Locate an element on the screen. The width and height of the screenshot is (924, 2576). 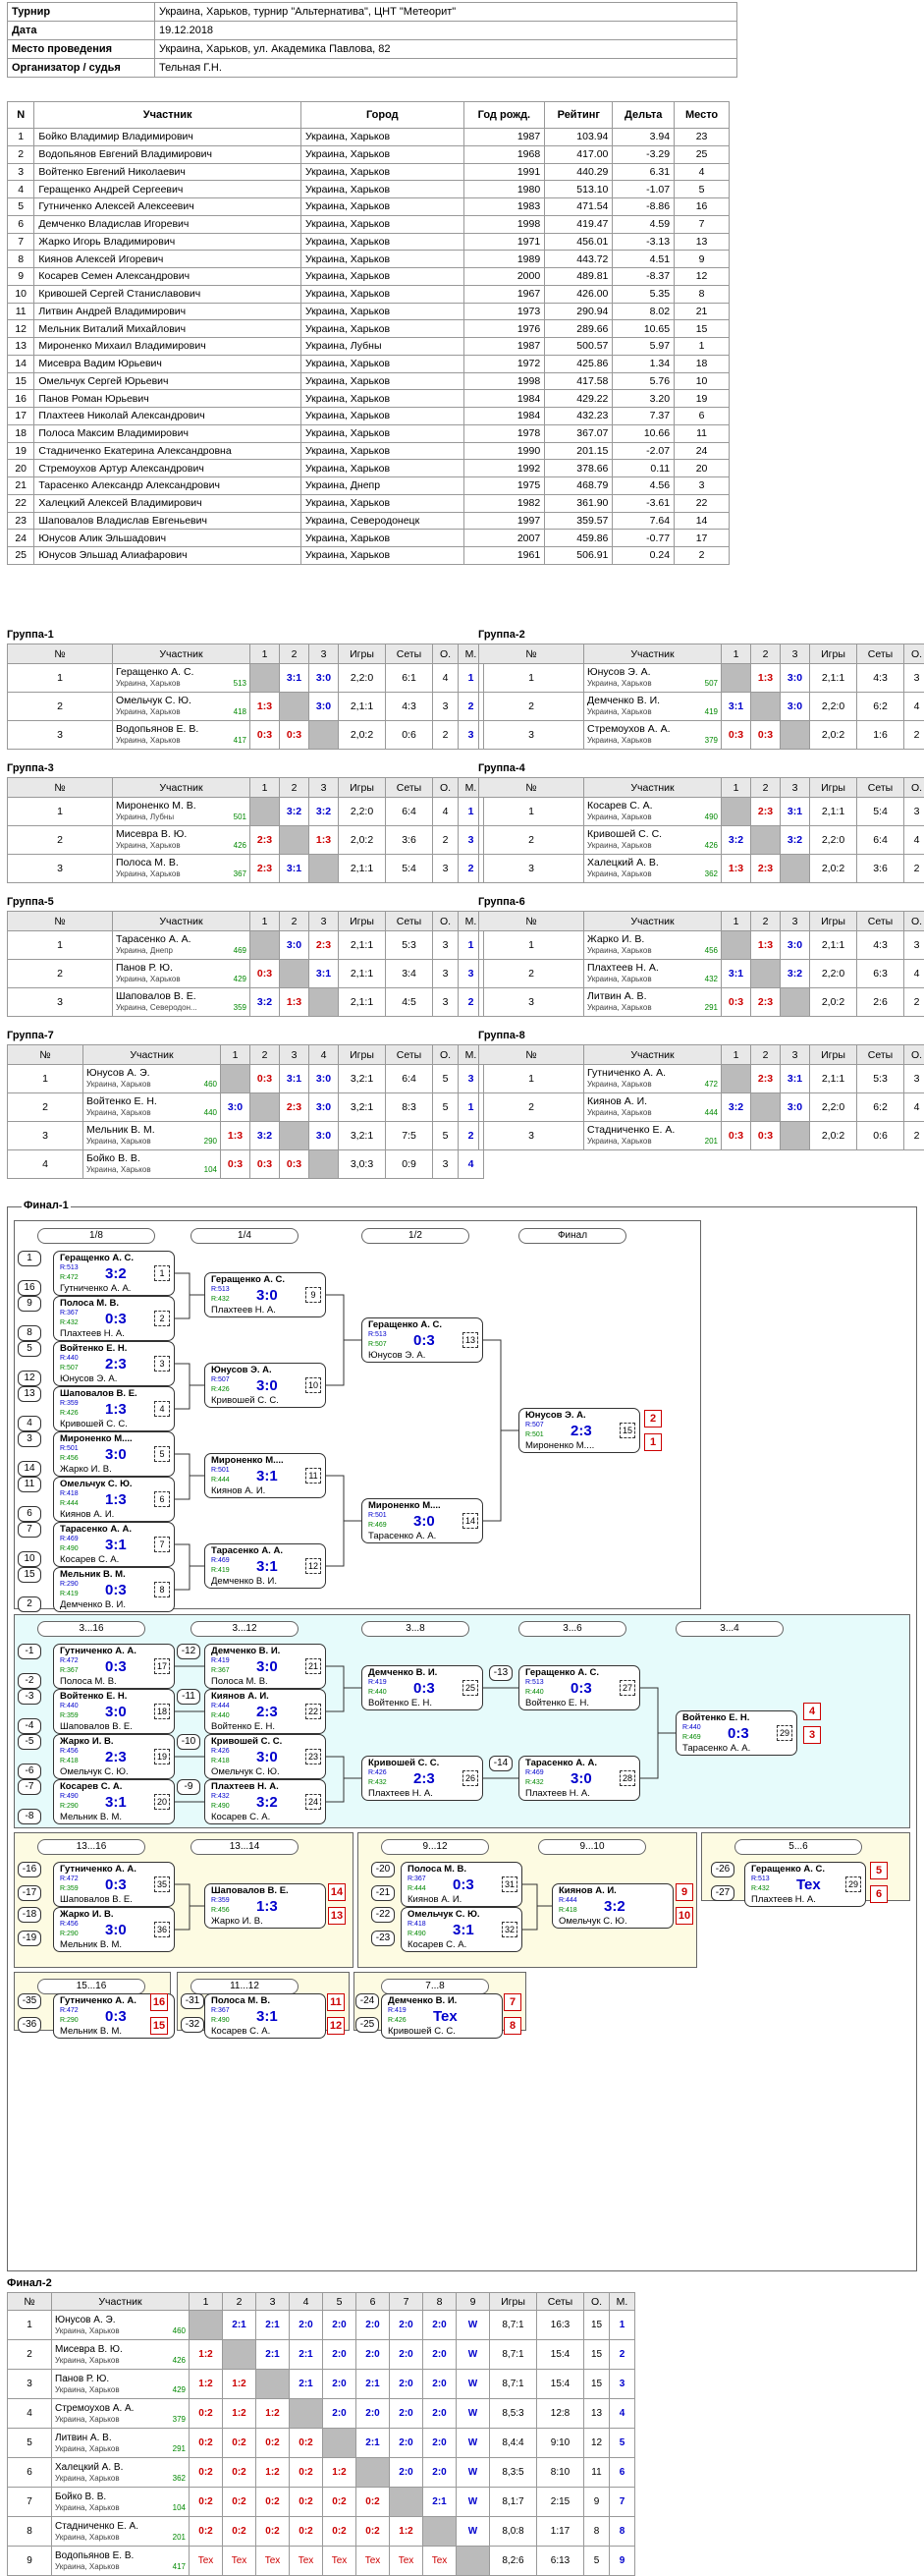
final2-stat: 6 is located at coordinates (622, 2473).